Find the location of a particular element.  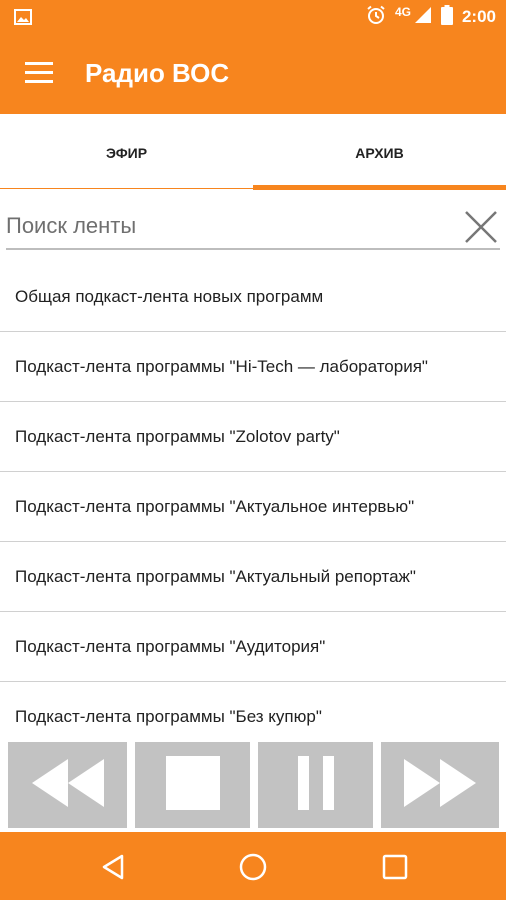

fast-forward-button is located at coordinates (440, 785).